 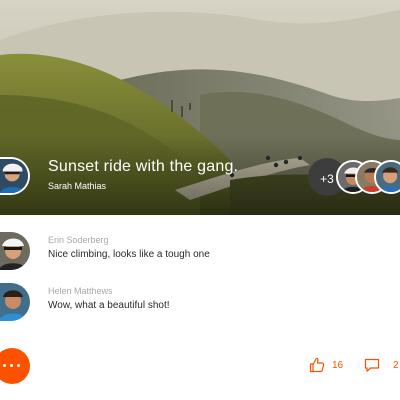 What do you see at coordinates (396, 365) in the screenshot?
I see `comments-count: 2` at bounding box center [396, 365].